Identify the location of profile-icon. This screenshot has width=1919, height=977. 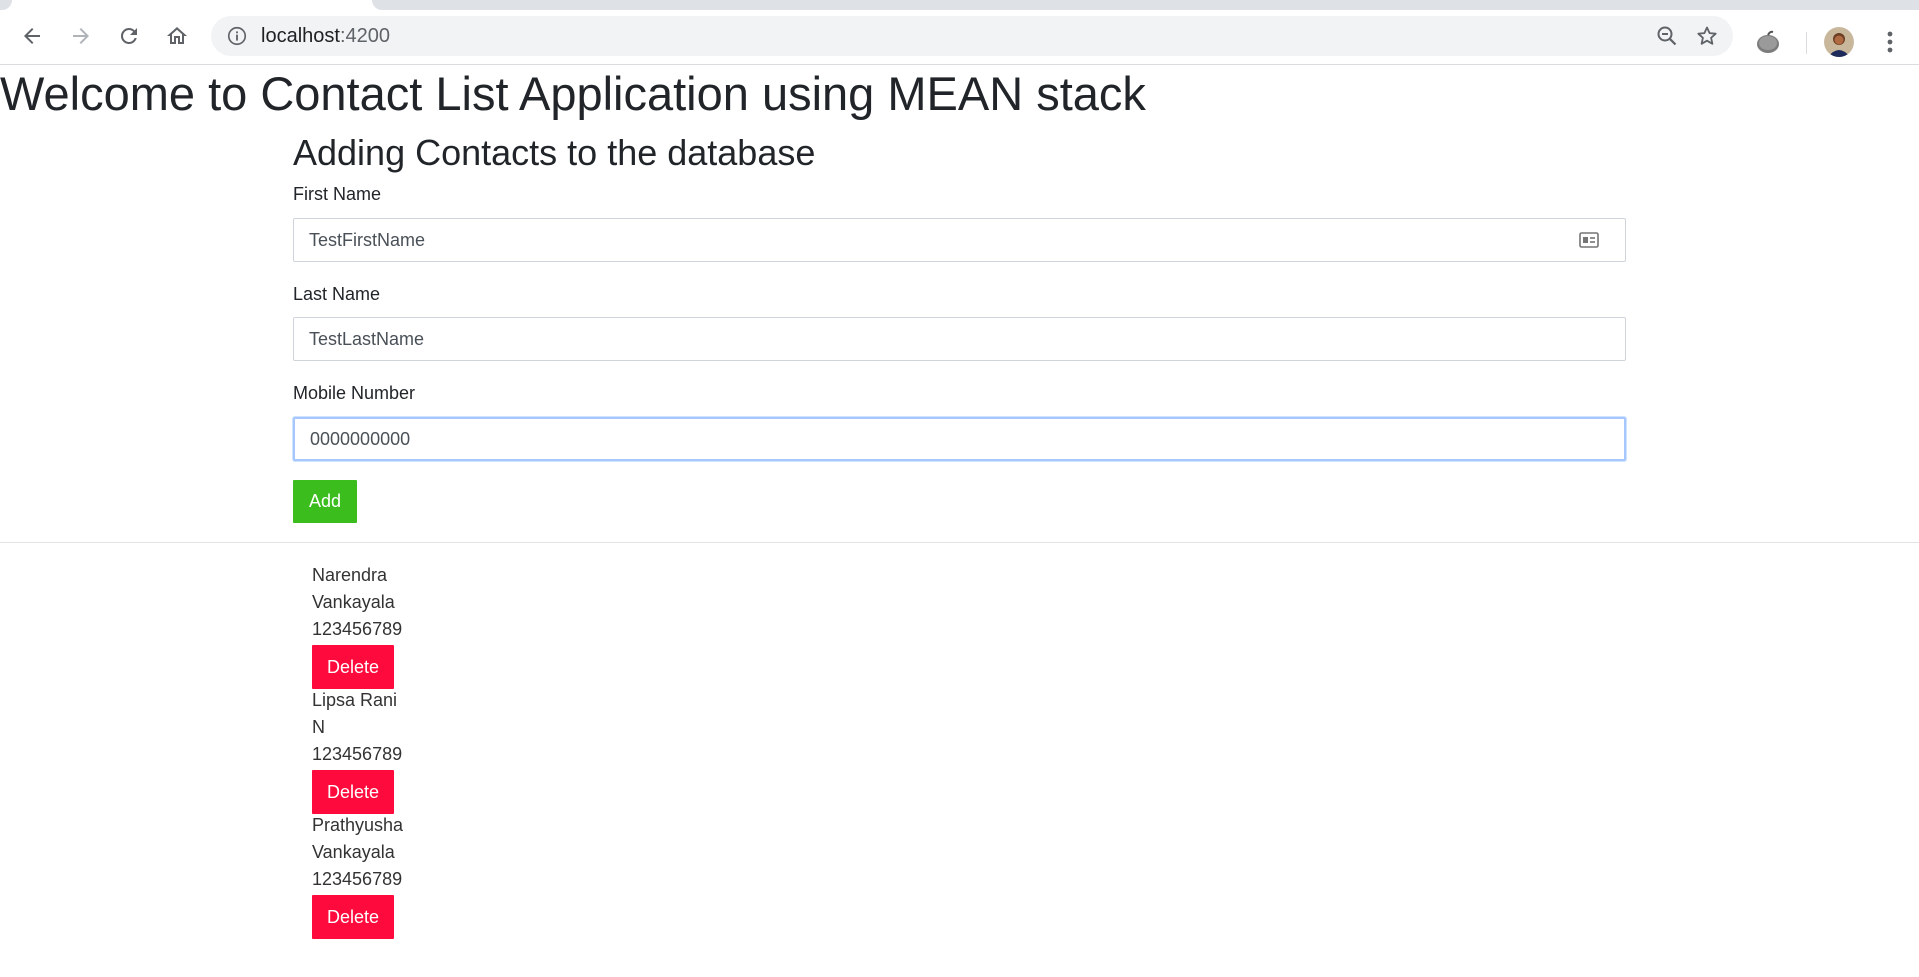
(1839, 42).